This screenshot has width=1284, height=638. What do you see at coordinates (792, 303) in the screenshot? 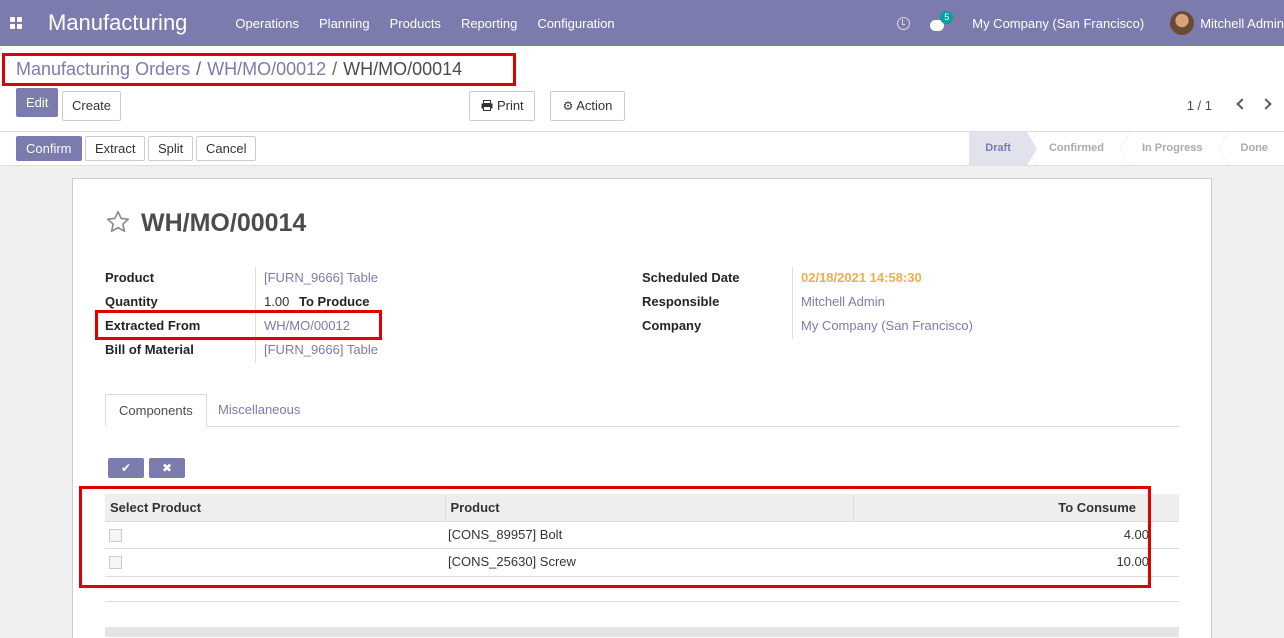
I see `right-group-divider` at bounding box center [792, 303].